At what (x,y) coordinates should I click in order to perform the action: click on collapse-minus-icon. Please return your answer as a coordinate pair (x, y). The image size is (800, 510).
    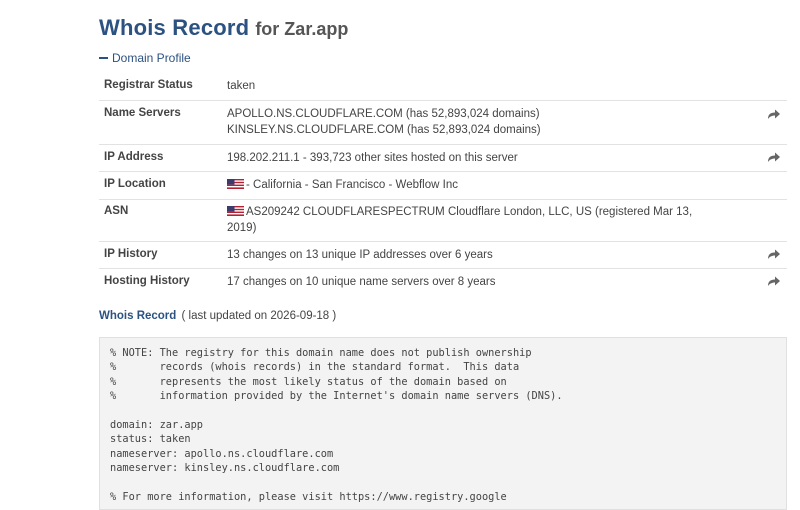
    Looking at the image, I should click on (103, 57).